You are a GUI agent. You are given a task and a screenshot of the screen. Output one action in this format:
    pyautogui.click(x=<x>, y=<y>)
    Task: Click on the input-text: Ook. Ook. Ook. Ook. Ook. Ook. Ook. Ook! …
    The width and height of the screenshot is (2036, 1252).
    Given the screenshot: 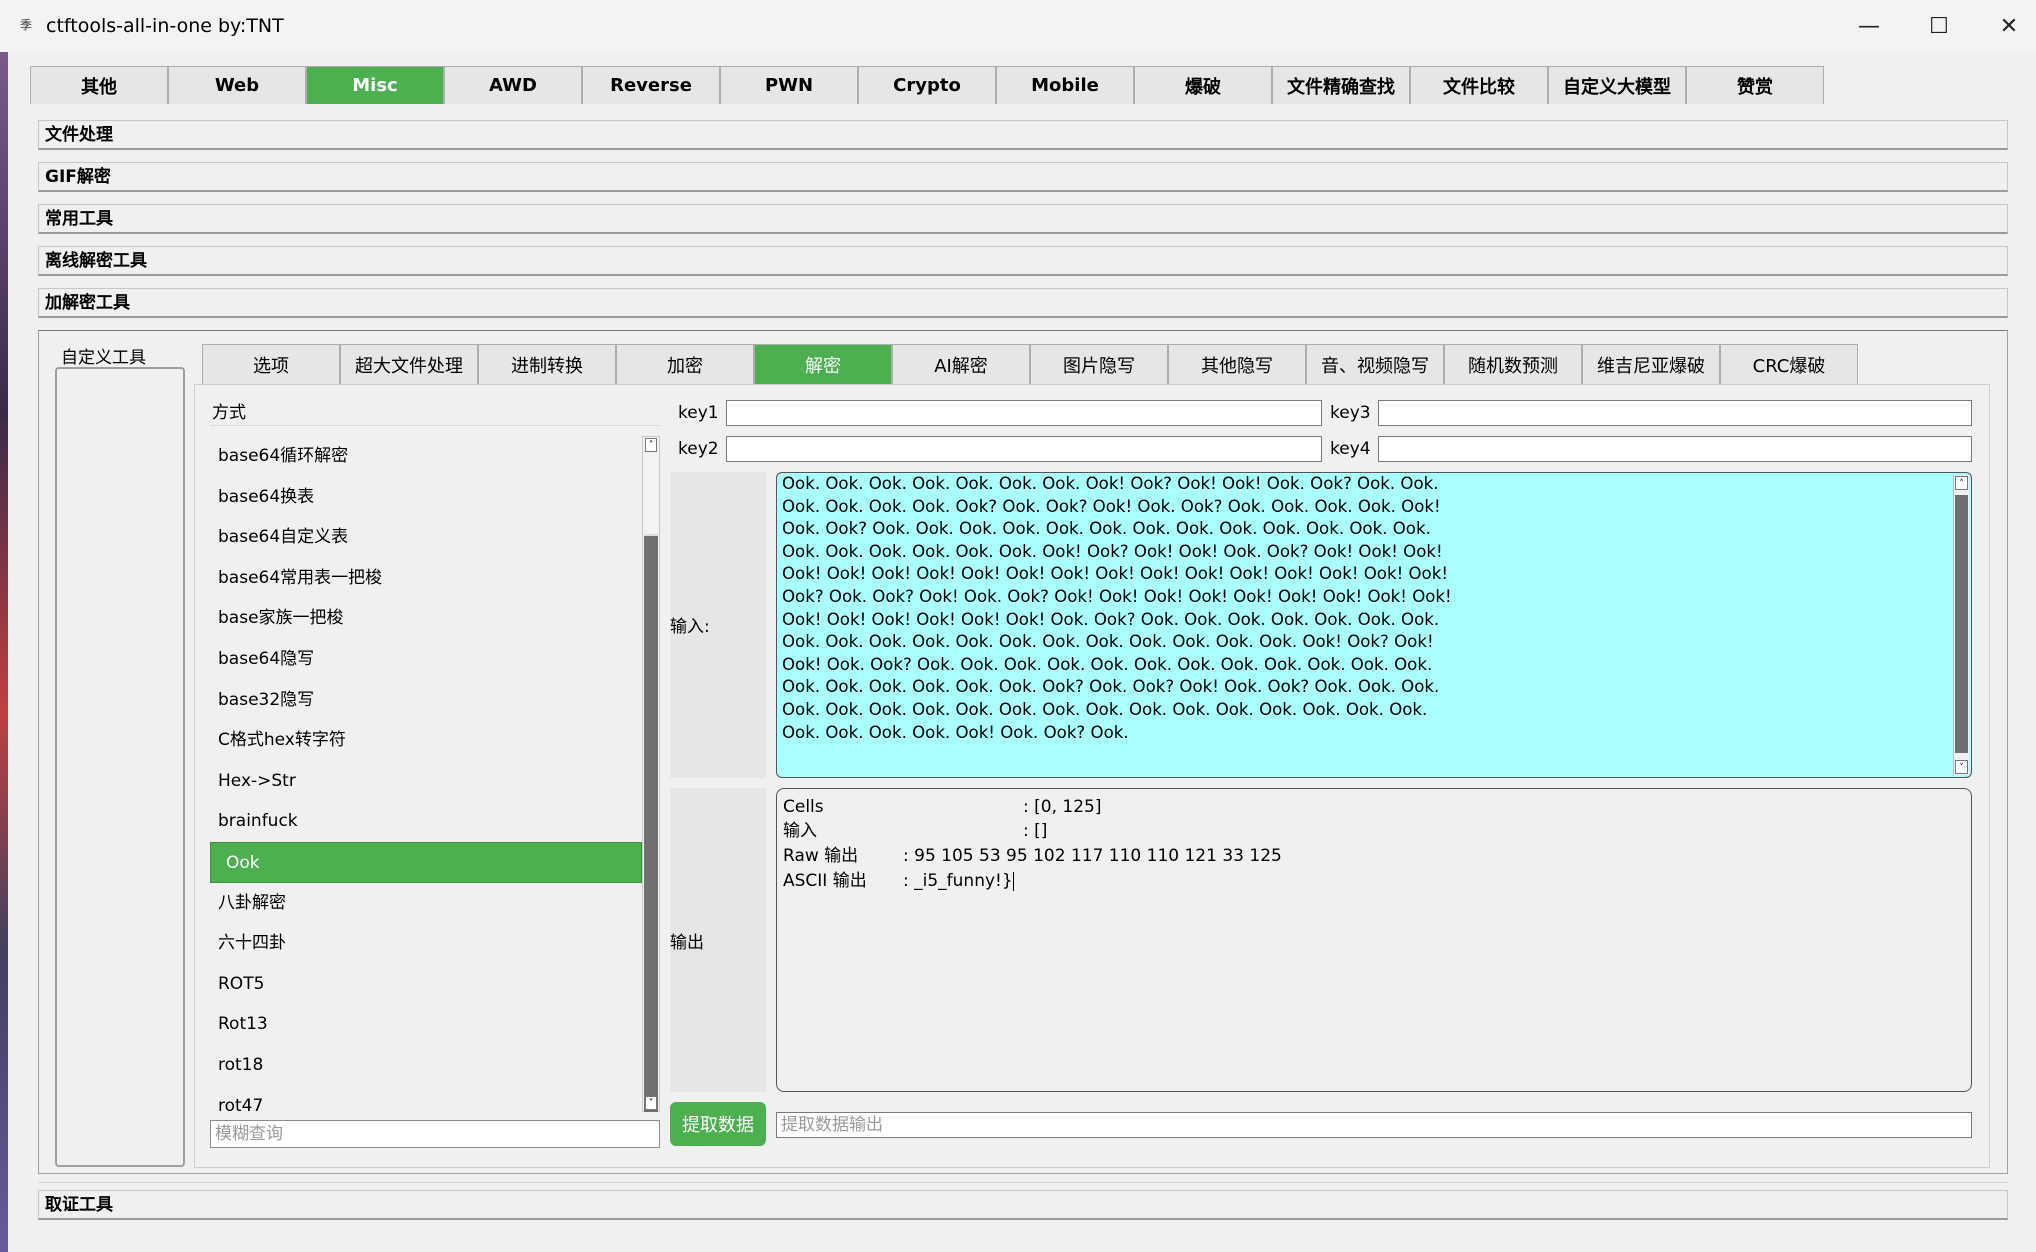 What is the action you would take?
    pyautogui.click(x=1117, y=608)
    